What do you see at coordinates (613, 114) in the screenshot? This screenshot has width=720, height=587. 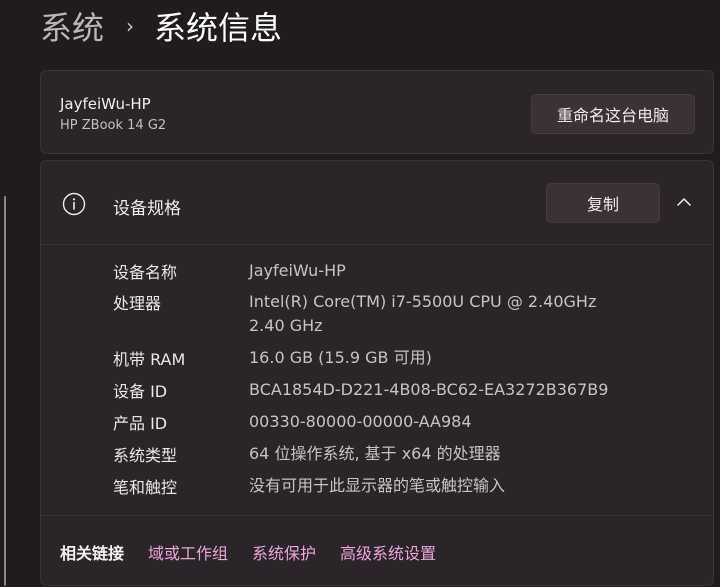 I see `rename-pc-button: 重命名这台电脑` at bounding box center [613, 114].